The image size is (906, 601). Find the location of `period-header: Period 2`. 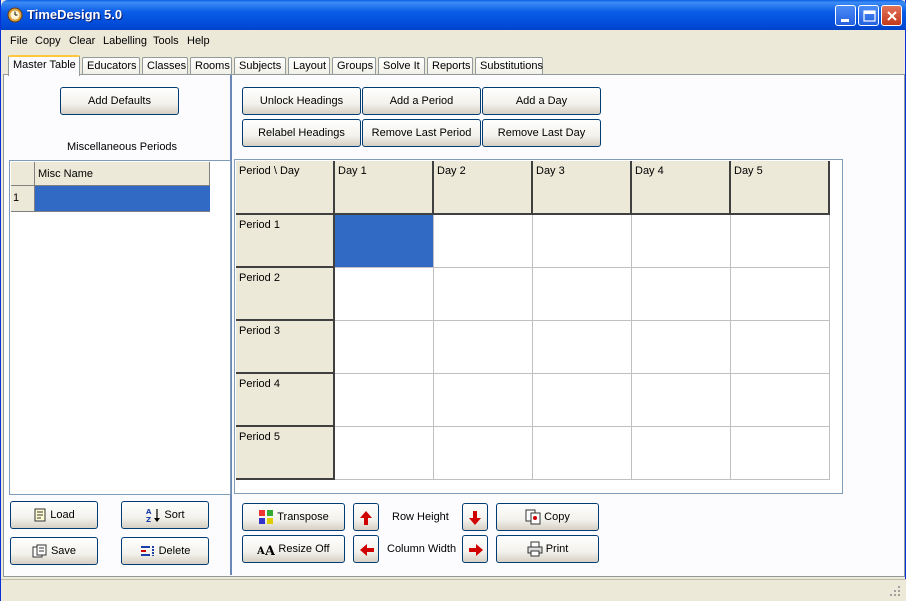

period-header: Period 2 is located at coordinates (285, 294).